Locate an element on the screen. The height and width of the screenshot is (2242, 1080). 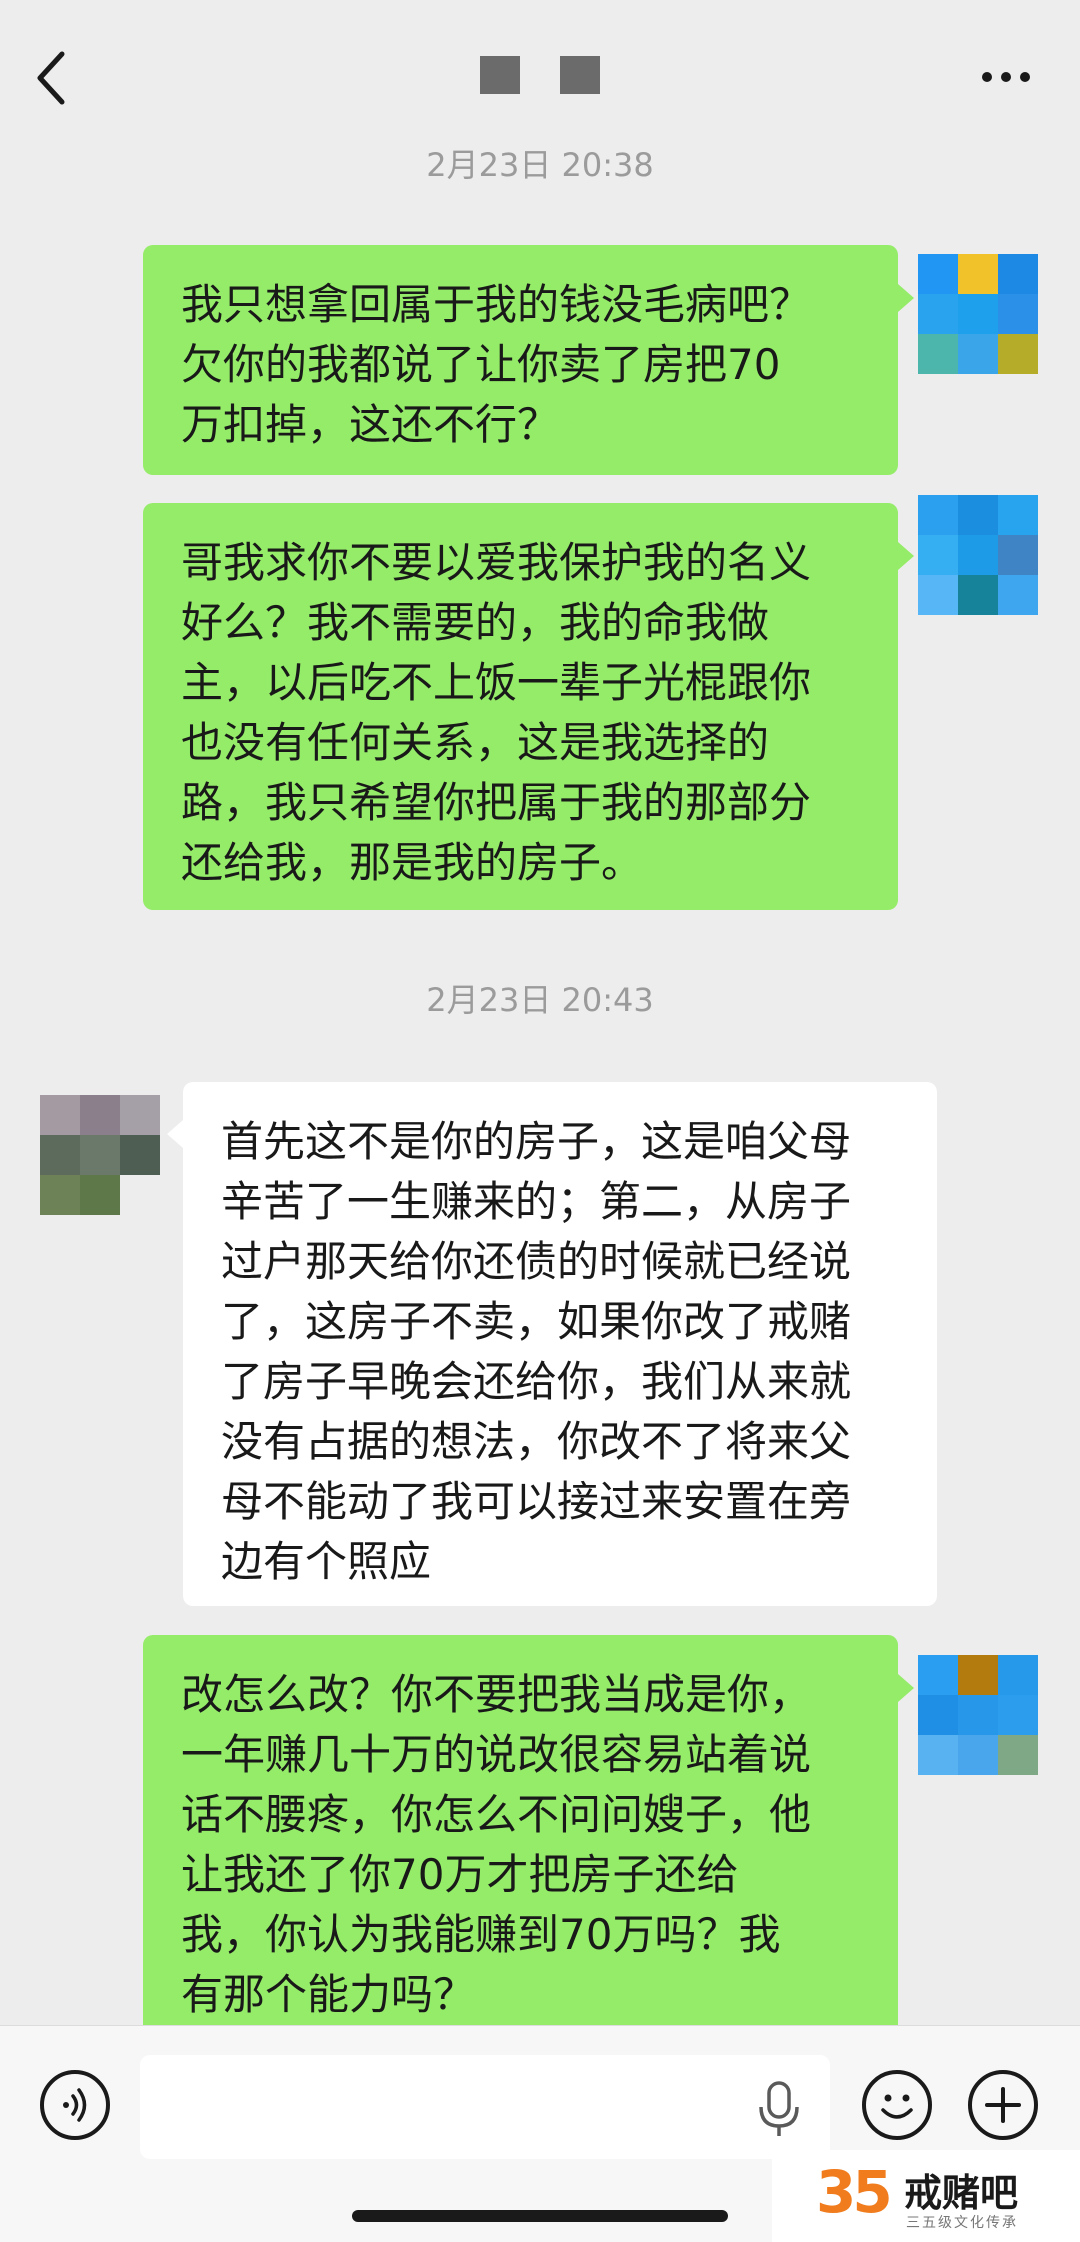
message-timestamp: 2月23日 20:43 is located at coordinates (540, 1000).